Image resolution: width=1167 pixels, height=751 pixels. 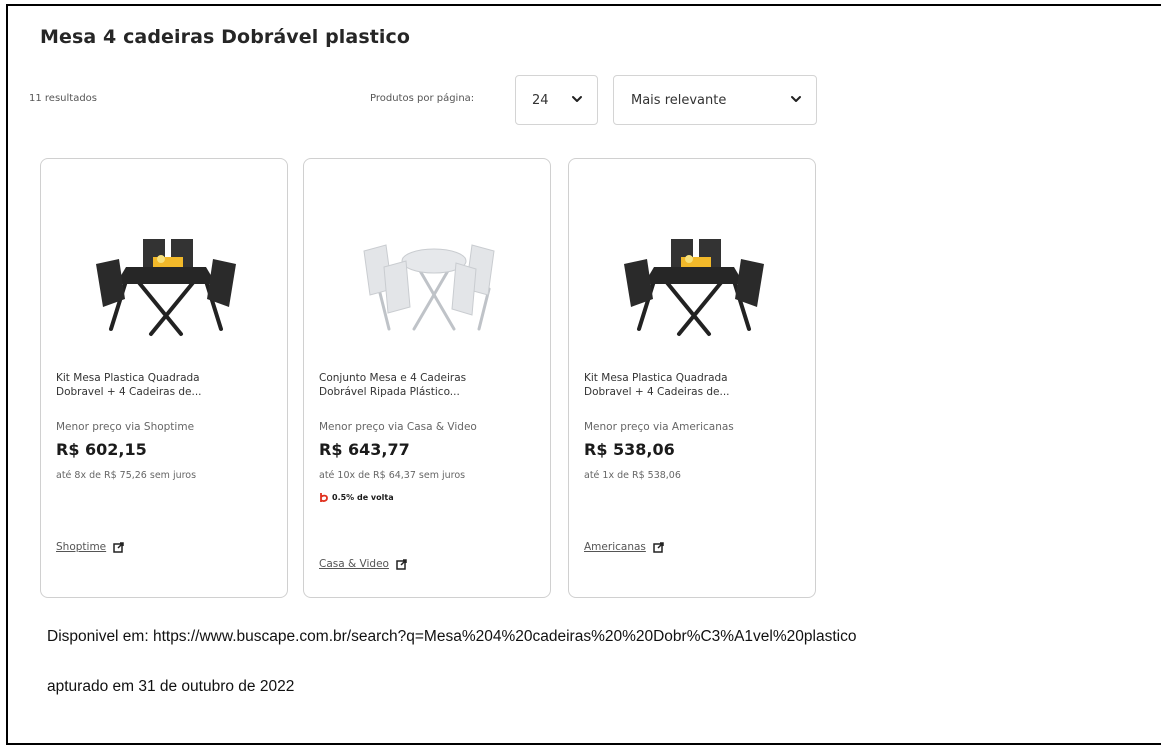 I want to click on installments: até 10x de R$ 64,37 sem juros, so click(x=392, y=475).